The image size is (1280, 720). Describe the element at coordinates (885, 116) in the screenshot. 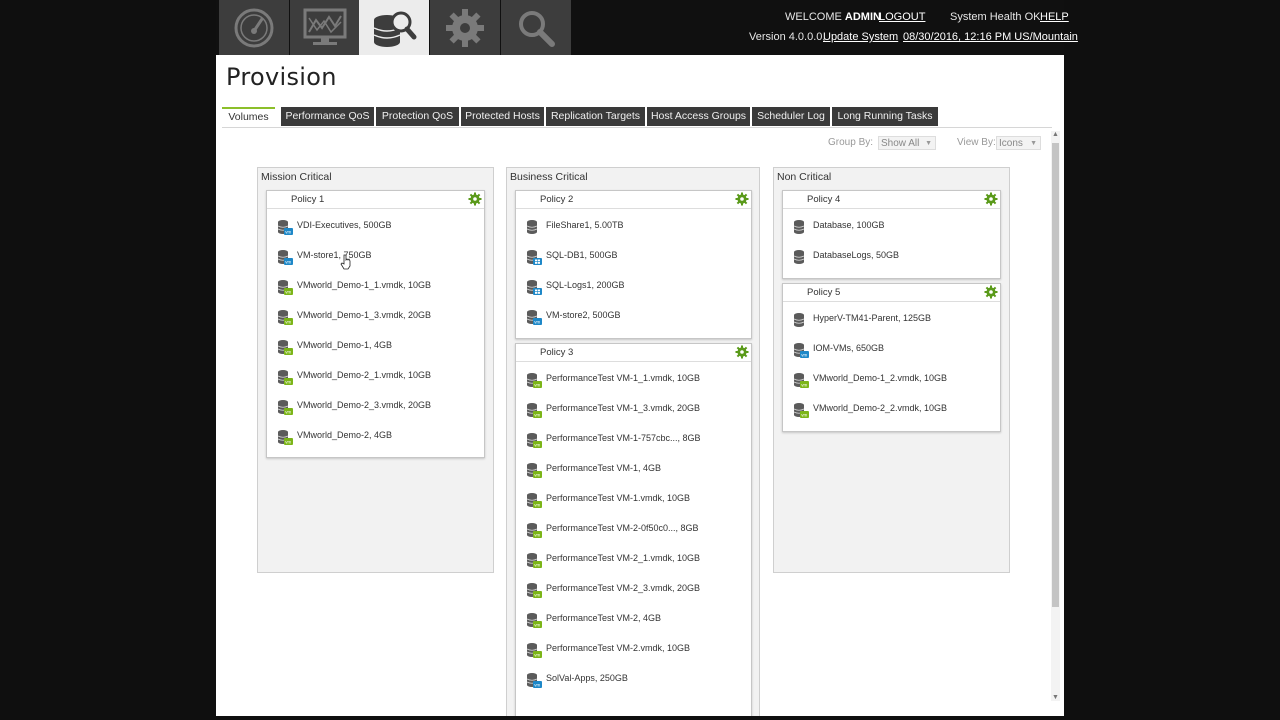

I see `tab-long-running-tasks: Long Running Tasks` at that location.